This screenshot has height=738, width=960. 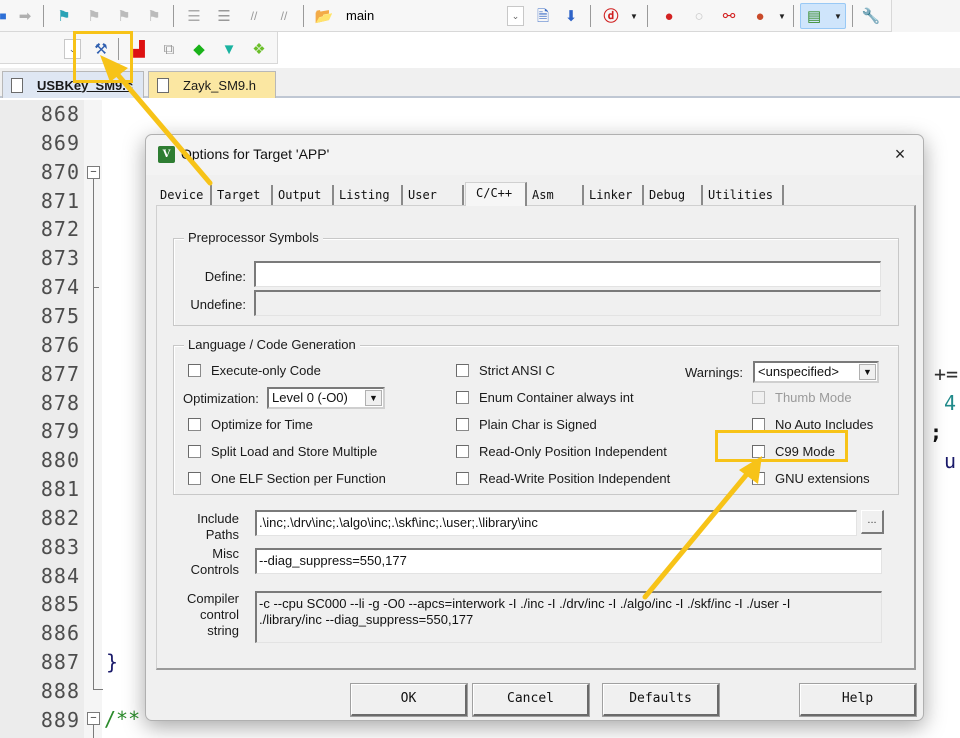 What do you see at coordinates (698, 532) in the screenshot?
I see `arrow-to-c99-mode` at bounding box center [698, 532].